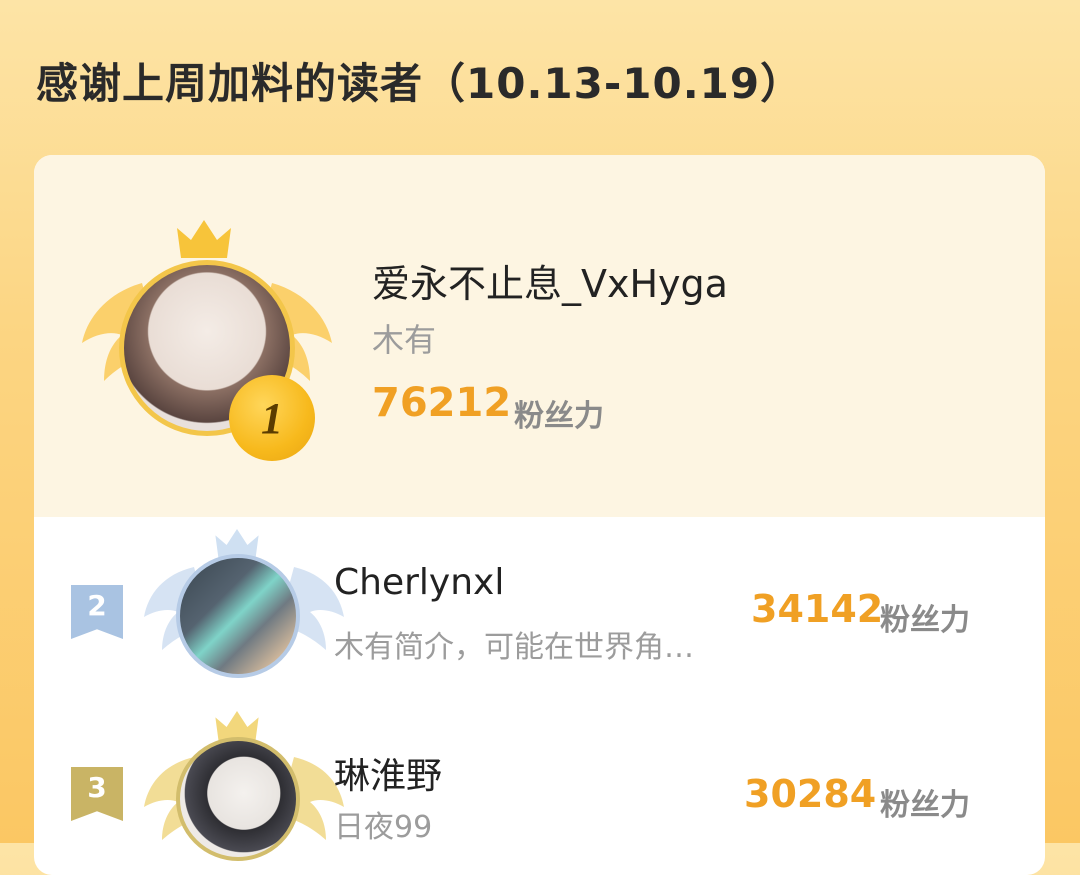 This screenshot has width=1080, height=875. Describe the element at coordinates (97, 612) in the screenshot. I see `rank-flag-2: 2` at that location.